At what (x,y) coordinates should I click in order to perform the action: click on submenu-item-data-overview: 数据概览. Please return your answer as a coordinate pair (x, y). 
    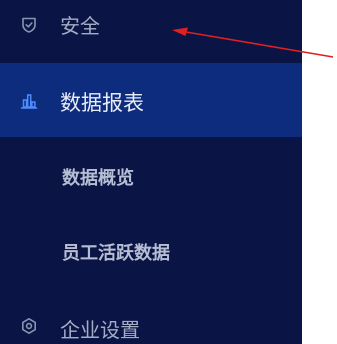
    Looking at the image, I should click on (151, 176).